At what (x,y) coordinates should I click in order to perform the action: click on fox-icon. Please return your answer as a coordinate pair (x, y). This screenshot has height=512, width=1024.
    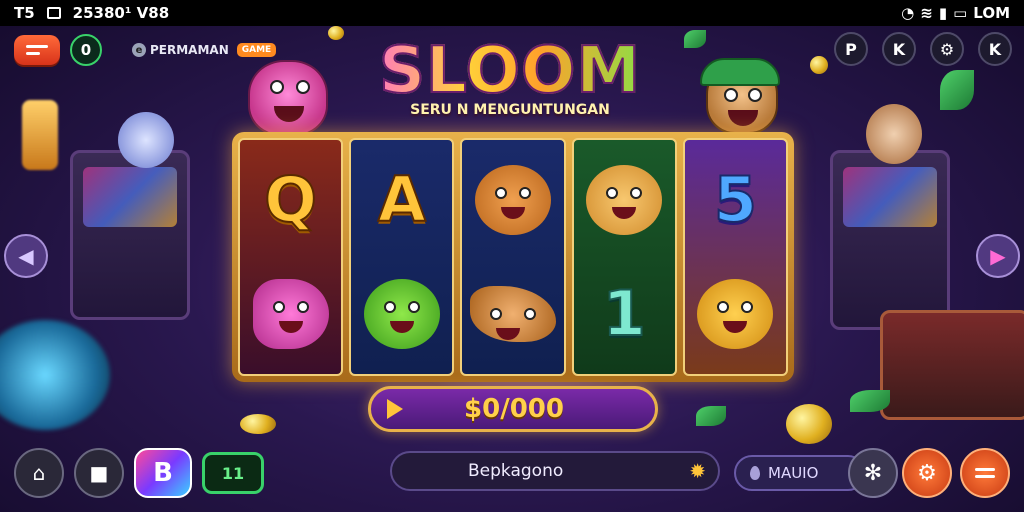
    Looking at the image, I should click on (624, 200).